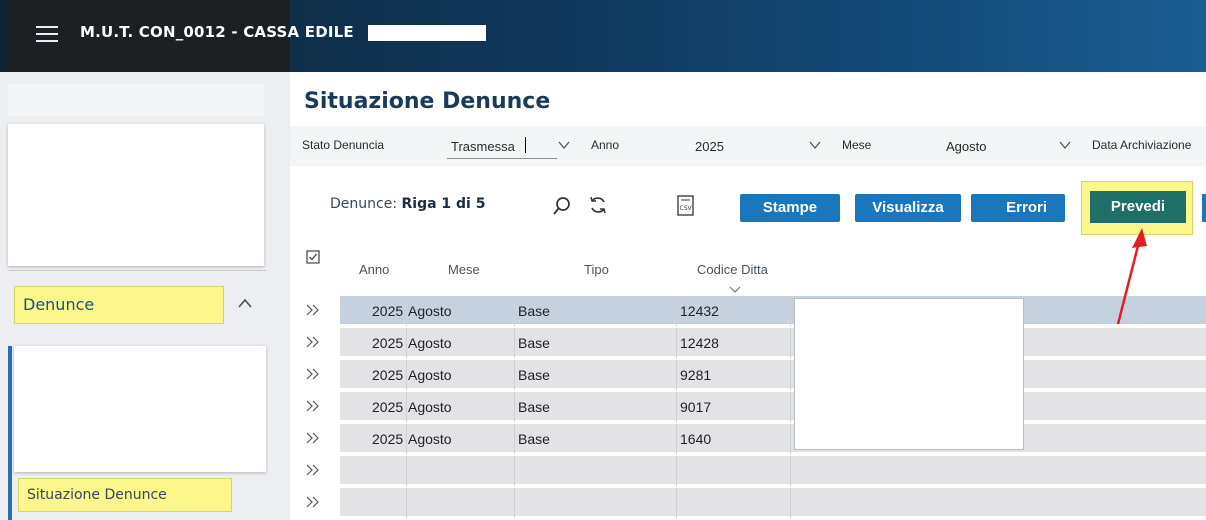 This screenshot has height=520, width=1206. What do you see at coordinates (598, 205) in the screenshot?
I see `refresh-icon` at bounding box center [598, 205].